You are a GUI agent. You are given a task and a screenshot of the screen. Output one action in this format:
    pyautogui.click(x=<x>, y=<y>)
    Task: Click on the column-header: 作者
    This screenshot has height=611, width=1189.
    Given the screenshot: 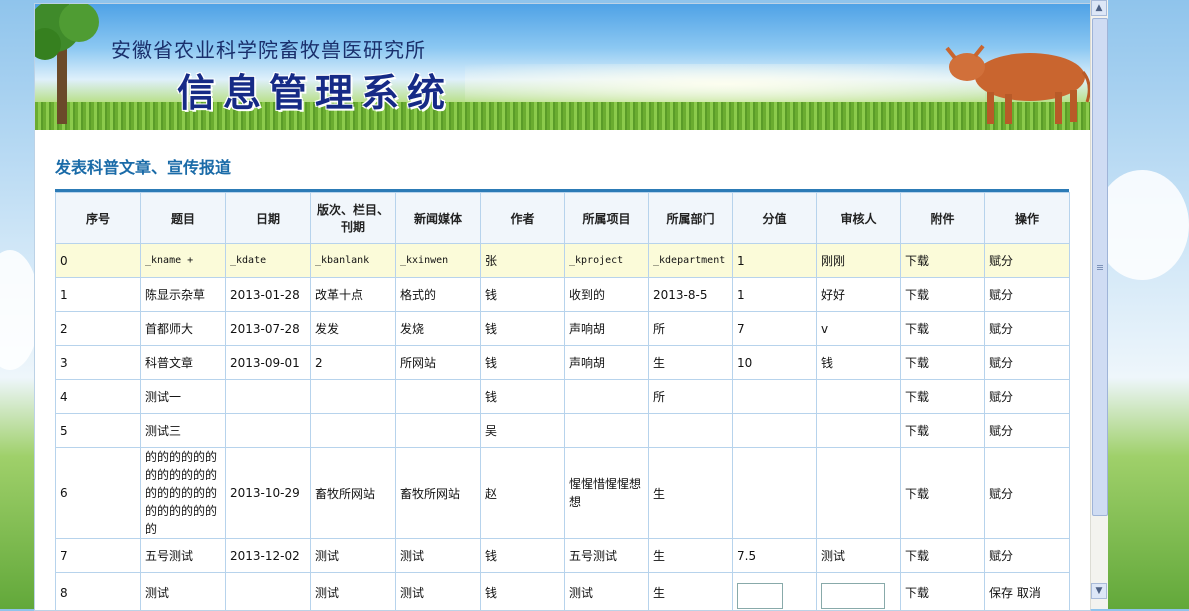 What is the action you would take?
    pyautogui.click(x=523, y=218)
    